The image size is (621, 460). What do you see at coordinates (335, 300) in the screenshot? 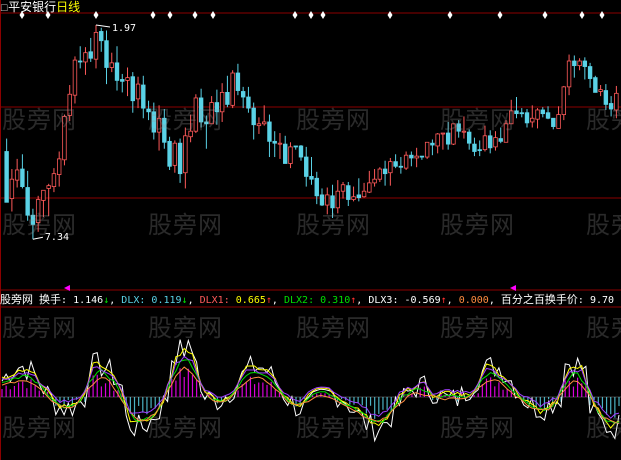
I see `dlx2-value: 0.310` at bounding box center [335, 300].